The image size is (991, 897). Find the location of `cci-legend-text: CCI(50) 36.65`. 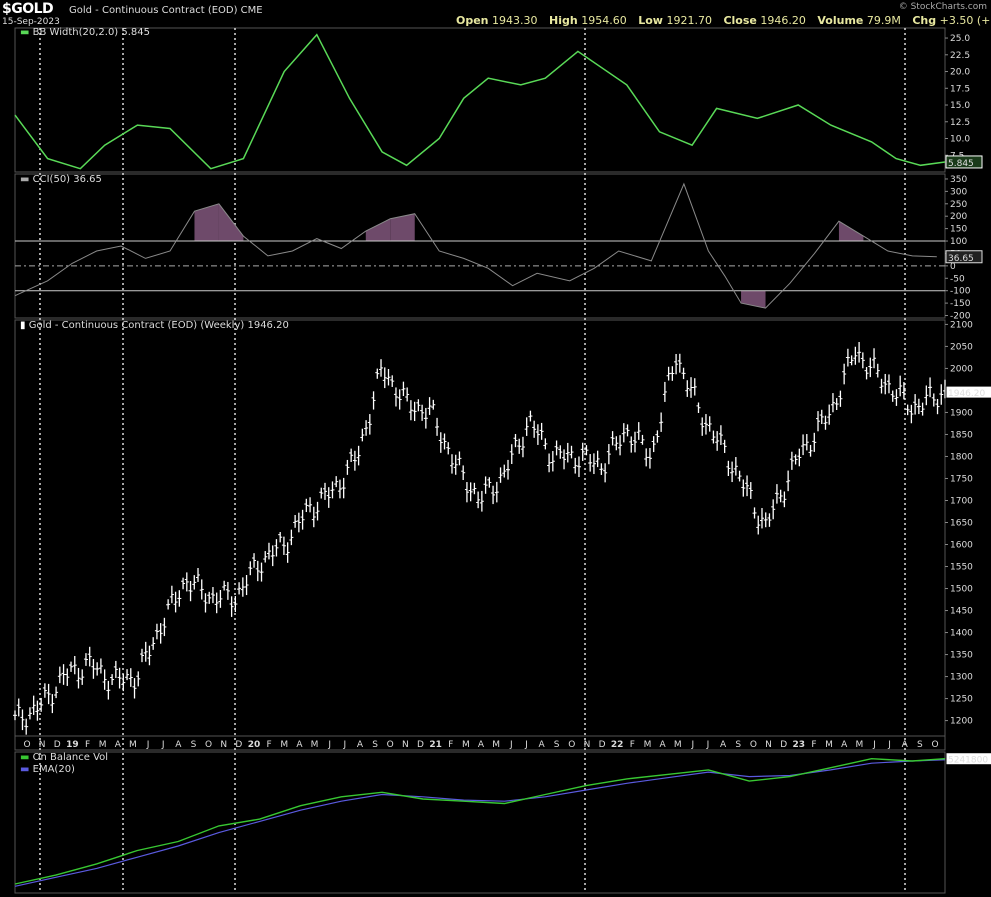

cci-legend-text: CCI(50) 36.65 is located at coordinates (67, 179).